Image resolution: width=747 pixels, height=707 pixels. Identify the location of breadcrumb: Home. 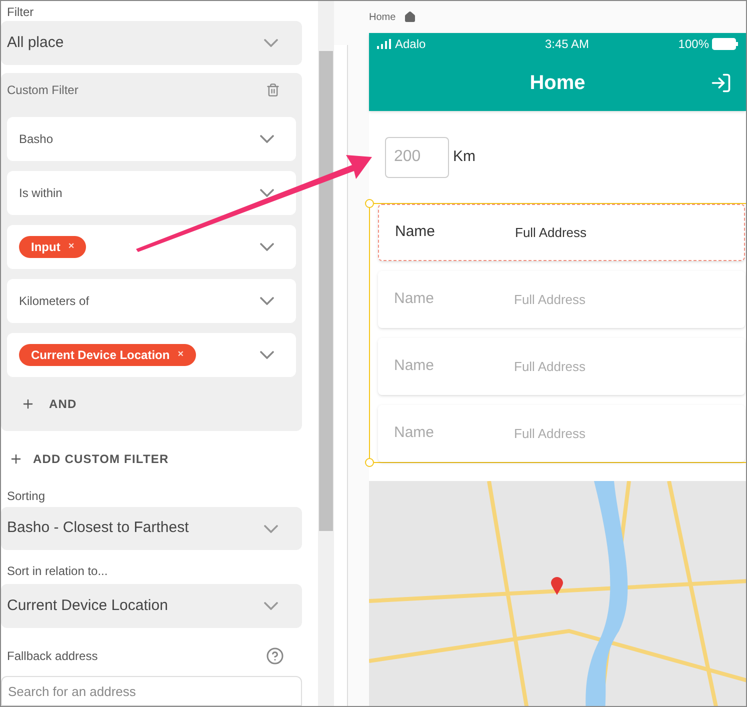
(382, 17).